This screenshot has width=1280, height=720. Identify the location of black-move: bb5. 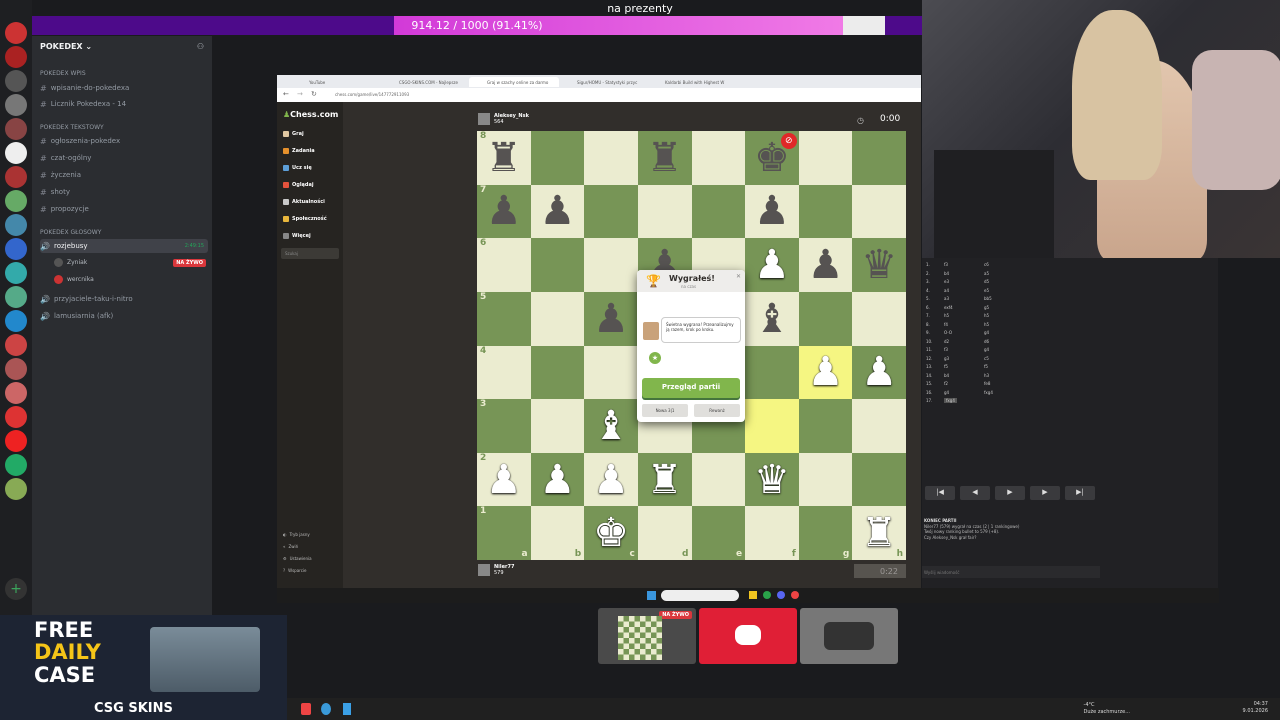
(988, 298).